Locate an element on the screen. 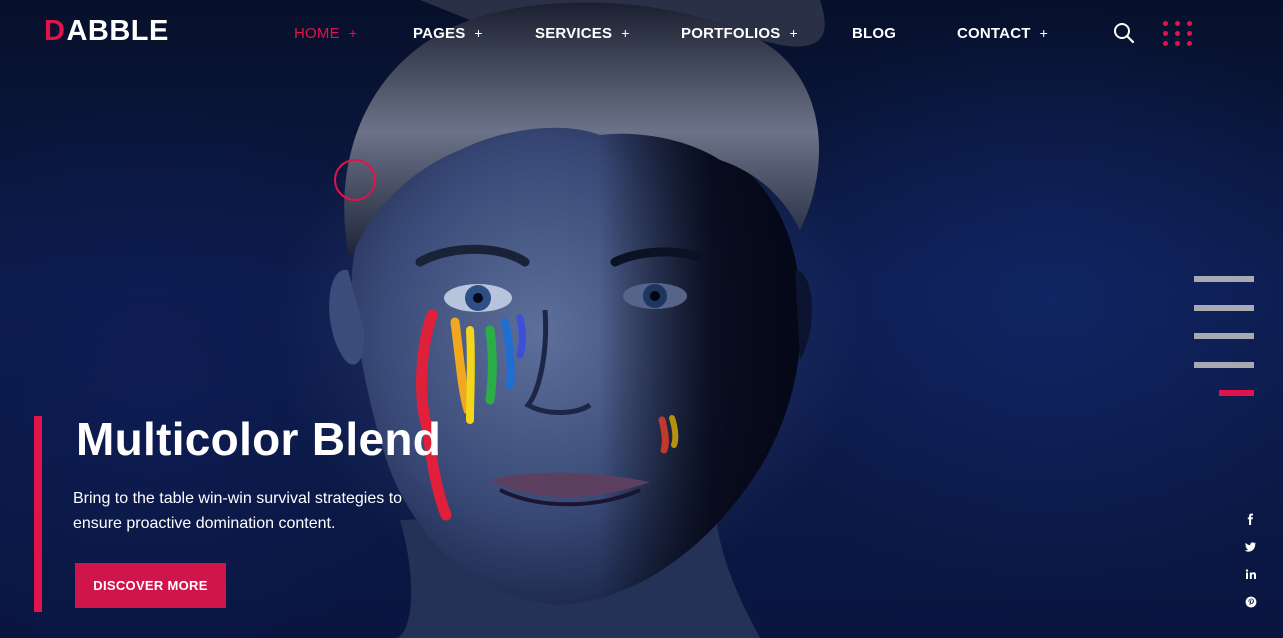 The height and width of the screenshot is (638, 1283). decorative-ring is located at coordinates (355, 180).